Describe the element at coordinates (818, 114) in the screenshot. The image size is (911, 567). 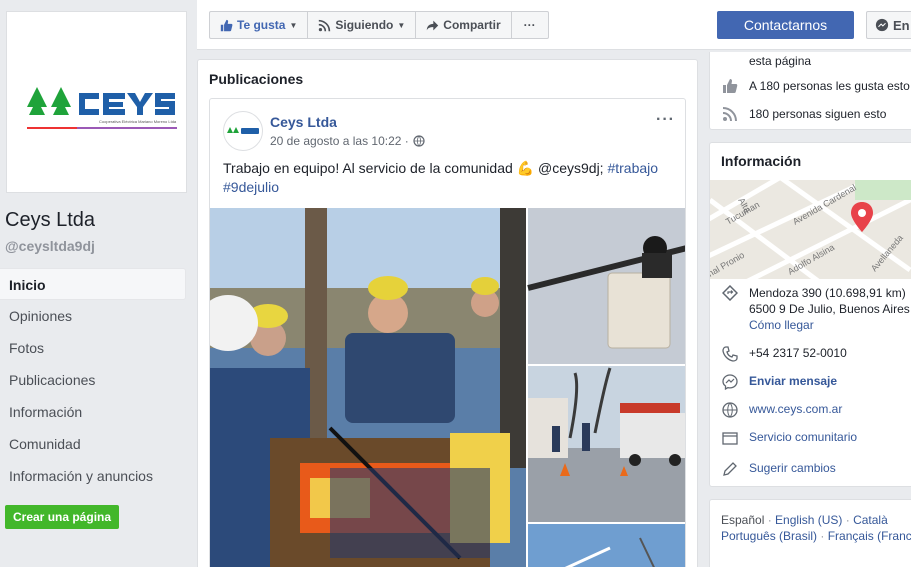
I see `follows-count-text: 180 personas siguen esto` at that location.